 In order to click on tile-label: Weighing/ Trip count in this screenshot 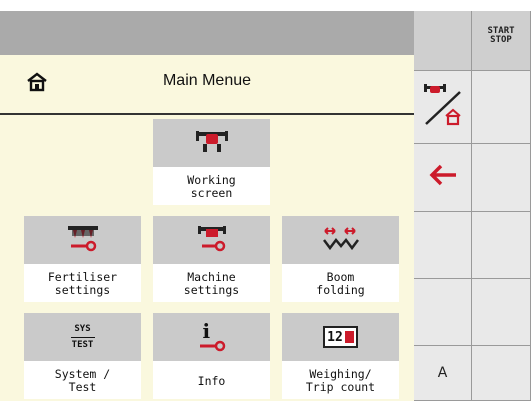, I will do `click(340, 380)`.